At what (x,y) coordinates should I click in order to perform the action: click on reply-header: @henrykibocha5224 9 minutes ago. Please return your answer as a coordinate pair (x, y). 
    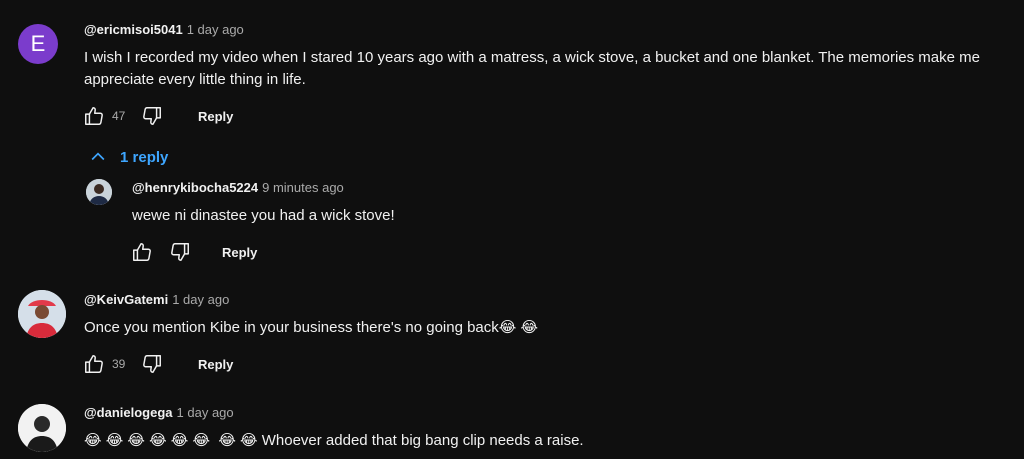
    Looking at the image, I should click on (238, 187).